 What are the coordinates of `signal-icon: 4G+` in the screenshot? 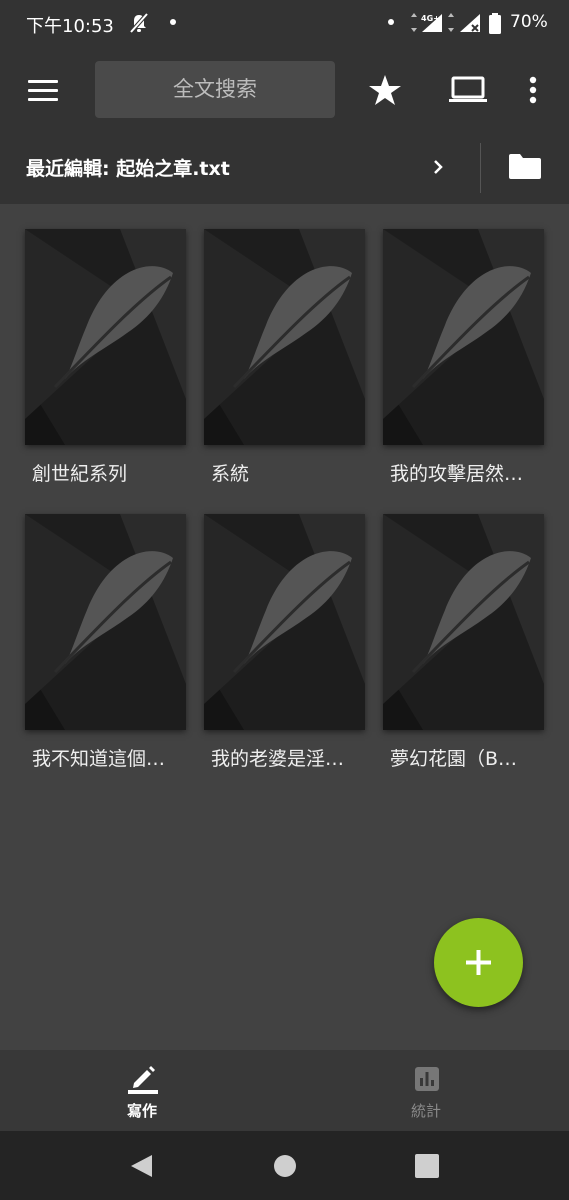 It's located at (446, 25).